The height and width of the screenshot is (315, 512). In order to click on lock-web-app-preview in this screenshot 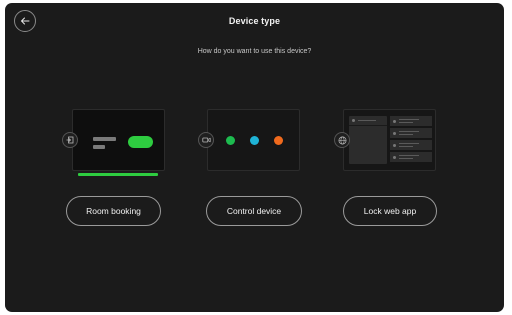, I will do `click(389, 140)`.